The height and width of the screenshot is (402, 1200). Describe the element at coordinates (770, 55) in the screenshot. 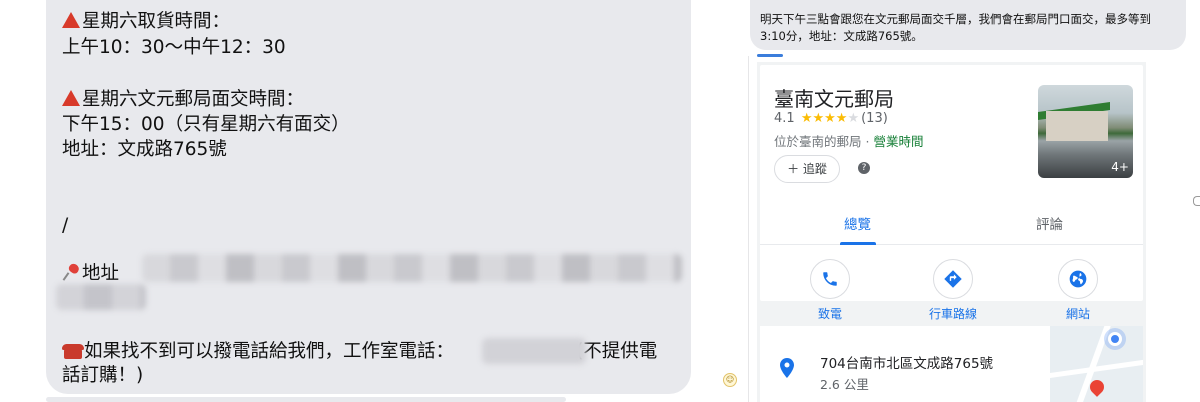

I see `read-indicator` at that location.